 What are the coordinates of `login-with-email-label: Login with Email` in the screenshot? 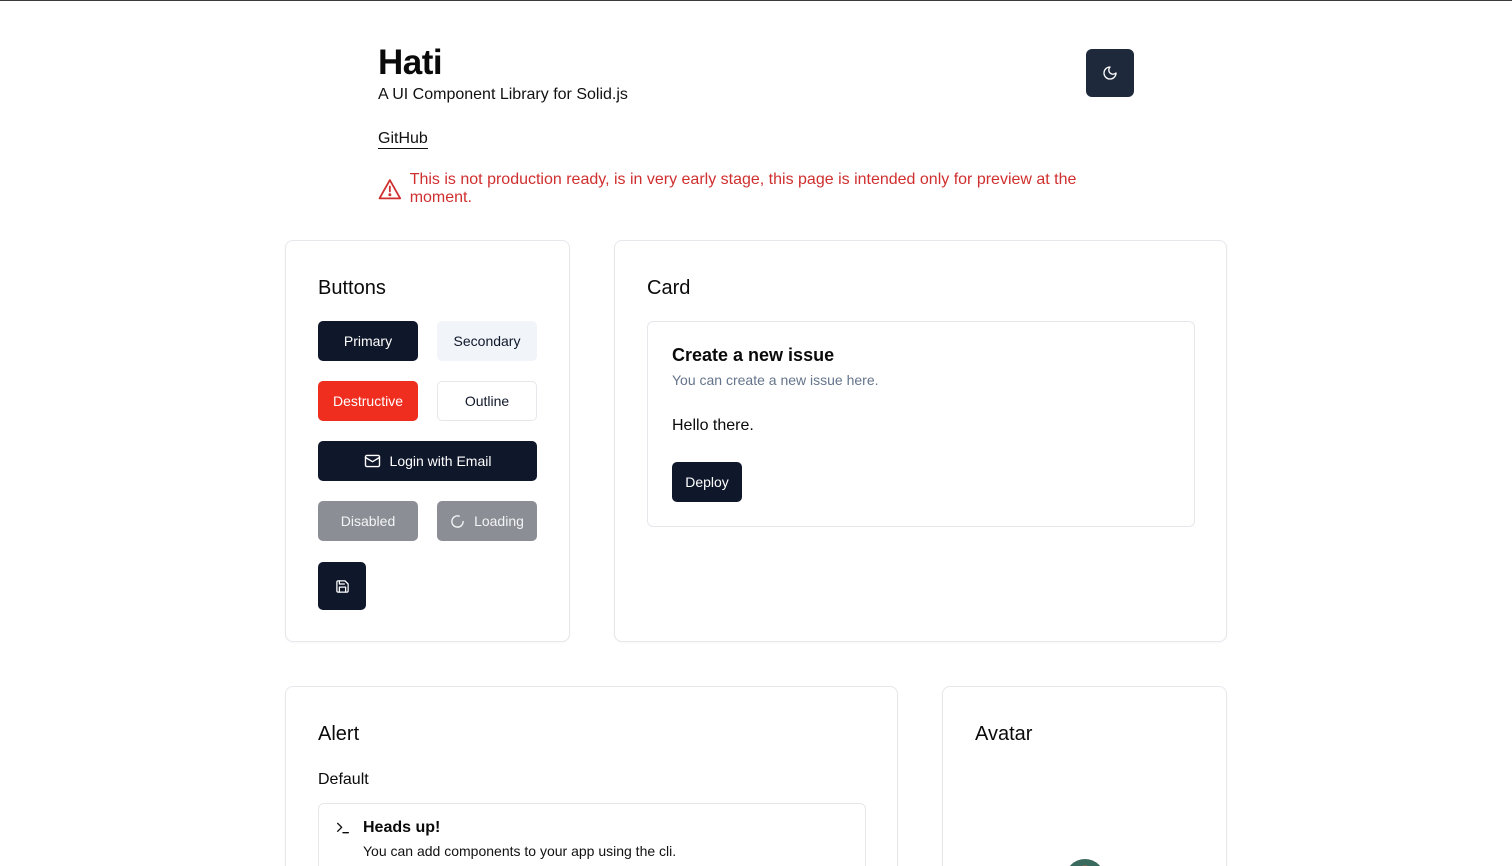 It's located at (440, 461).